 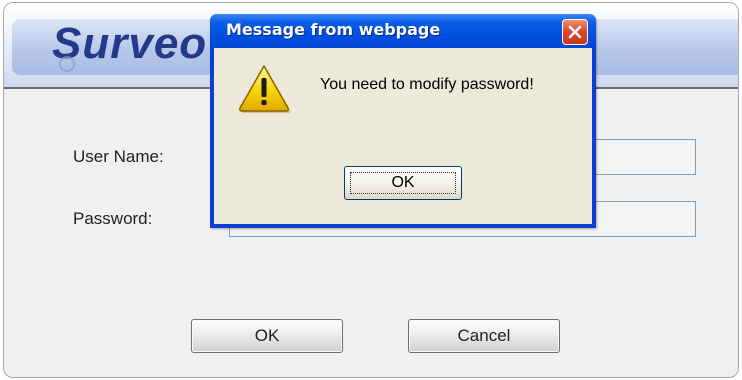 I want to click on close-icon, so click(x=575, y=32).